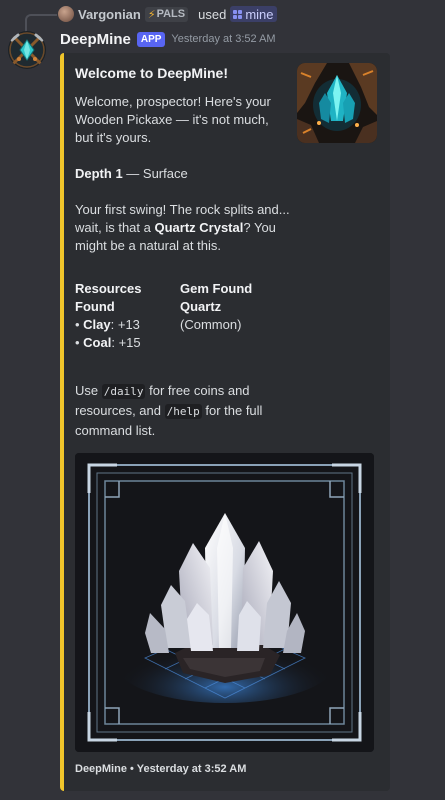  I want to click on help-command: /help, so click(183, 411).